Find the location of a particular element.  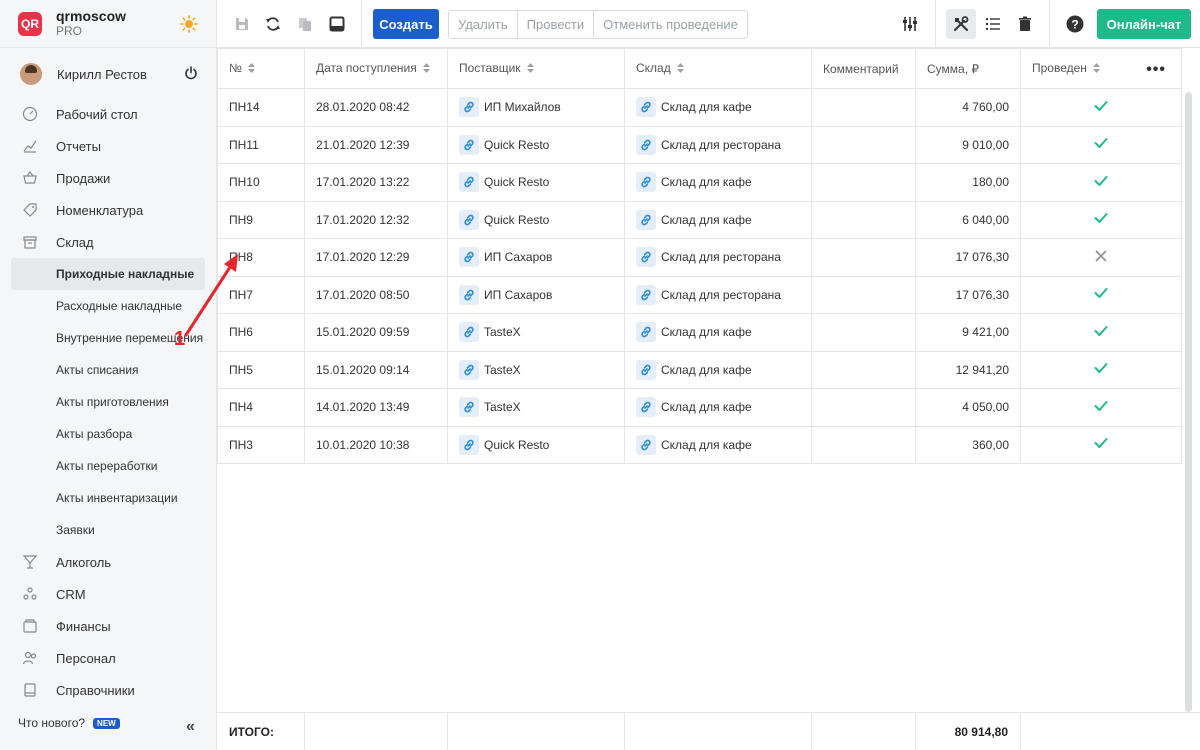

power-icon is located at coordinates (191, 74).